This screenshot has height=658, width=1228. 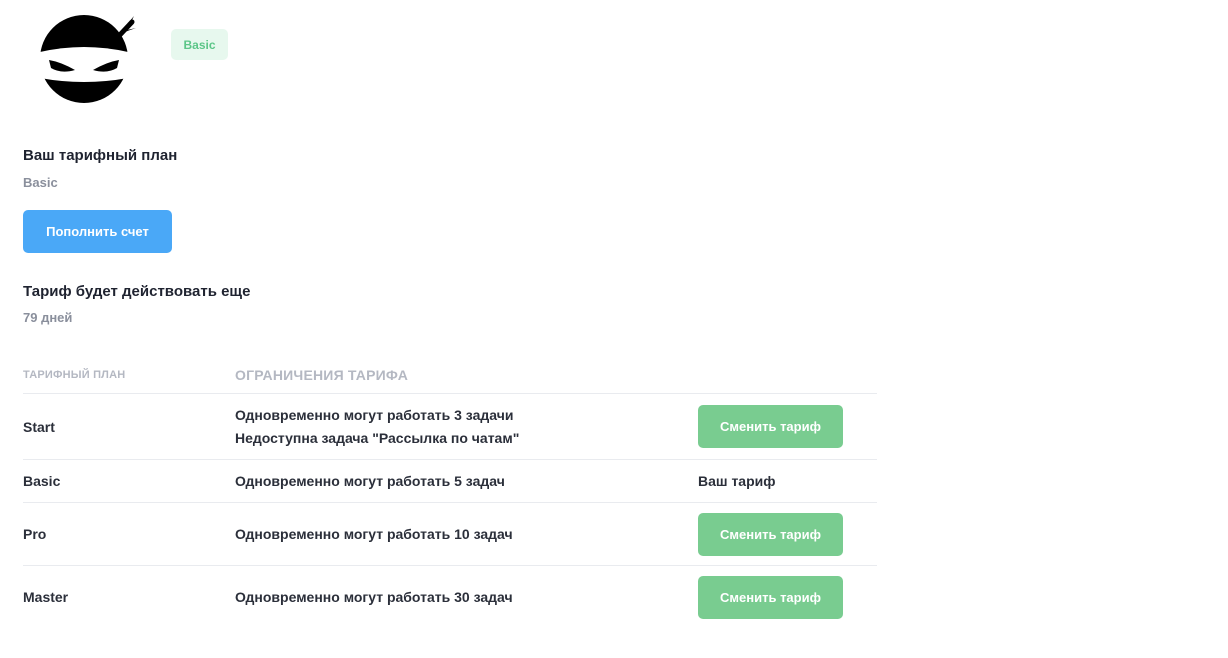 What do you see at coordinates (374, 533) in the screenshot?
I see `limit-line: Одновременно могут работать 10 задач` at bounding box center [374, 533].